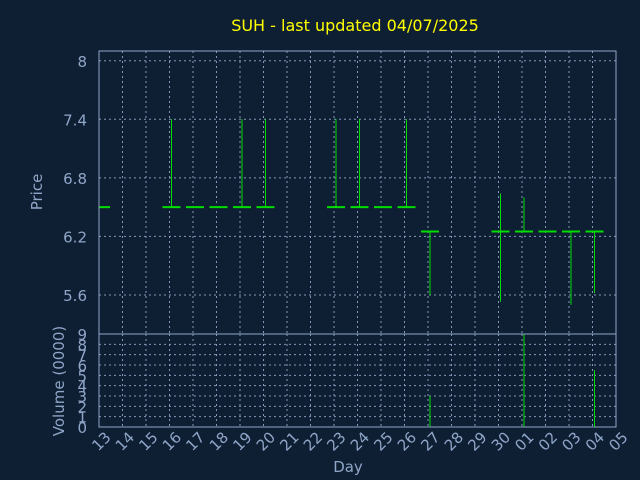 This screenshot has width=640, height=480. Describe the element at coordinates (348, 467) in the screenshot. I see `x-axis-label: Day` at that location.